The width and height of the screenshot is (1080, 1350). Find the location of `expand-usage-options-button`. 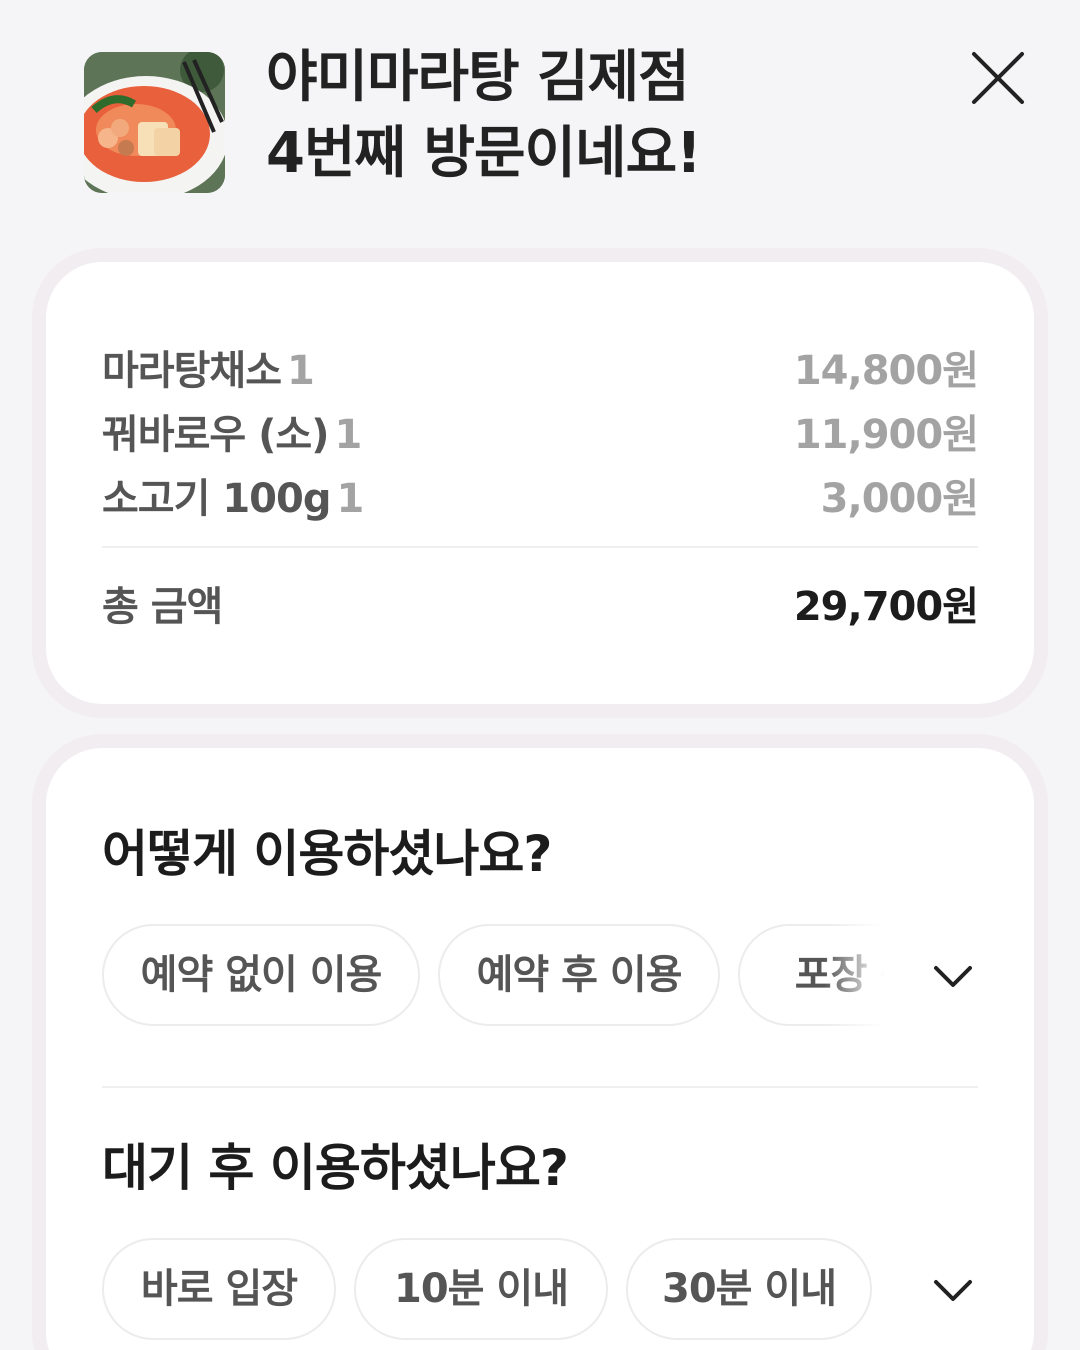

expand-usage-options-button is located at coordinates (953, 977).